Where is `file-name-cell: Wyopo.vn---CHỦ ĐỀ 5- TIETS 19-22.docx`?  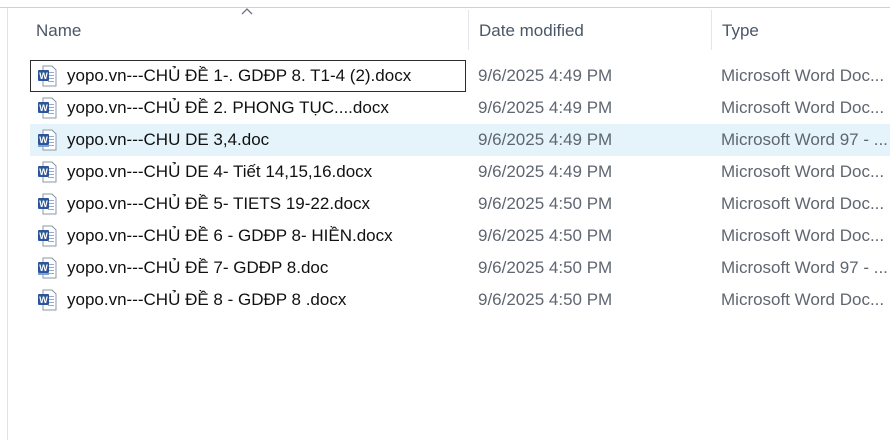
file-name-cell: Wyopo.vn---CHỦ ĐỀ 5- TIETS 19-22.docx is located at coordinates (248, 204).